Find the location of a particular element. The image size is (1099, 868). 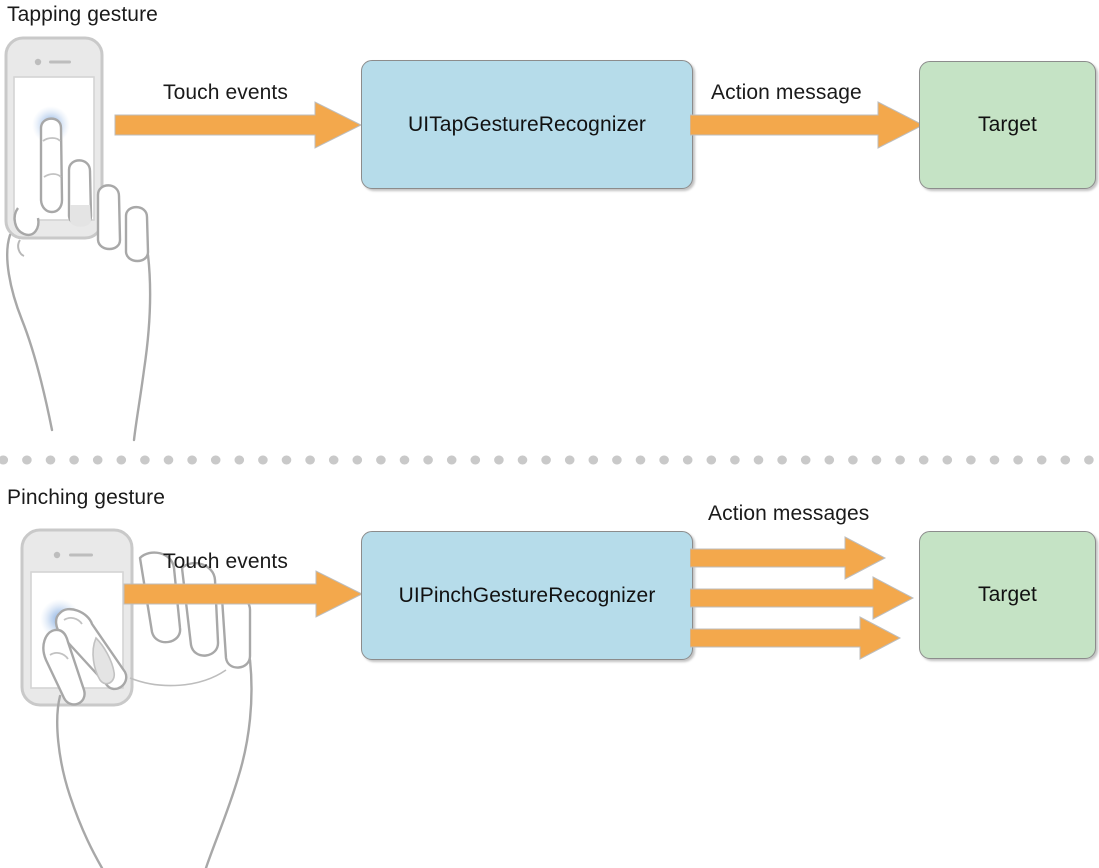

arrow-touch-events-tapping is located at coordinates (238, 125).